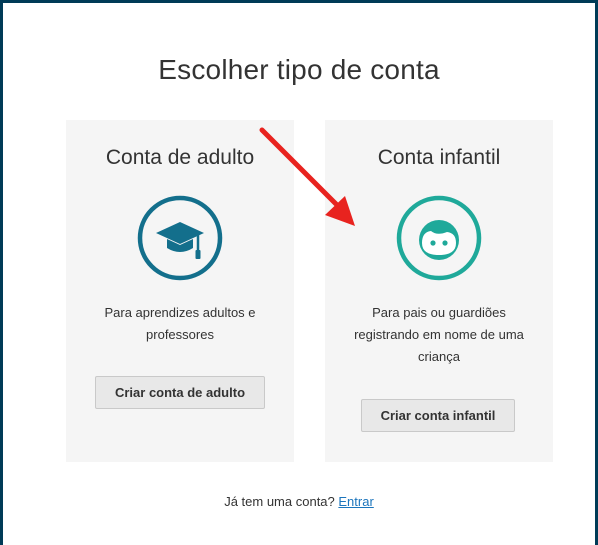  I want to click on page-title: Escolher tipo de conta, so click(299, 69).